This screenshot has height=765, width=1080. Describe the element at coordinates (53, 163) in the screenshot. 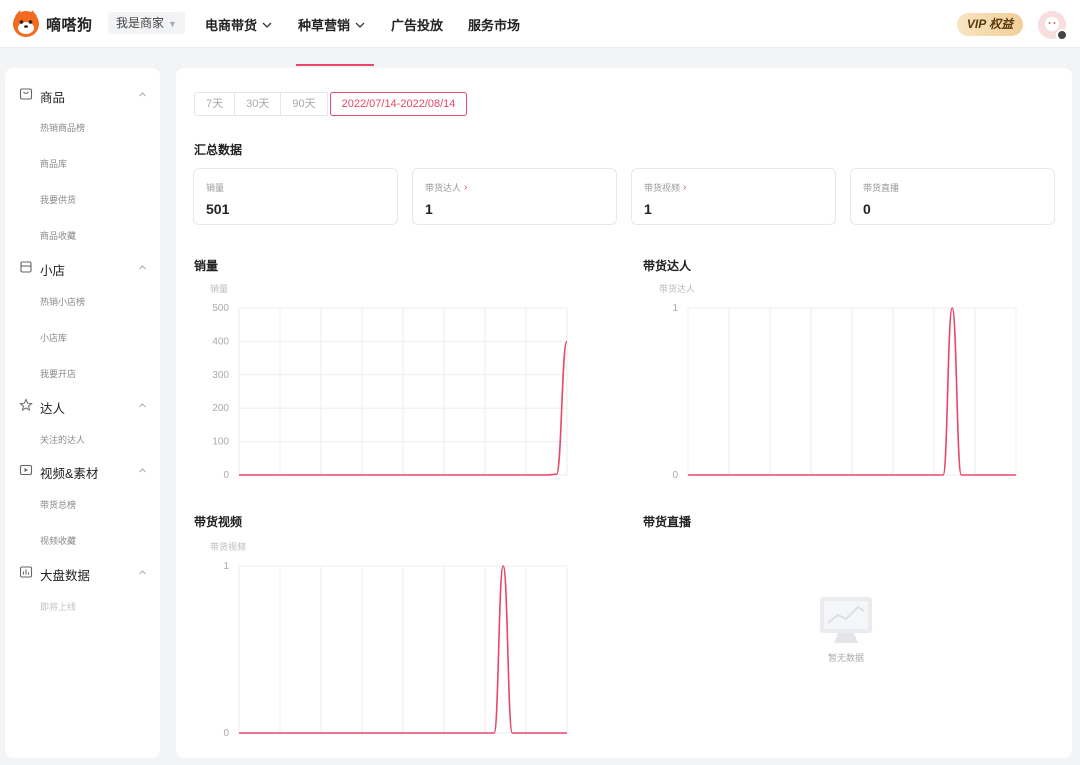

I see `sidebar-item-product-library: 商品库` at that location.